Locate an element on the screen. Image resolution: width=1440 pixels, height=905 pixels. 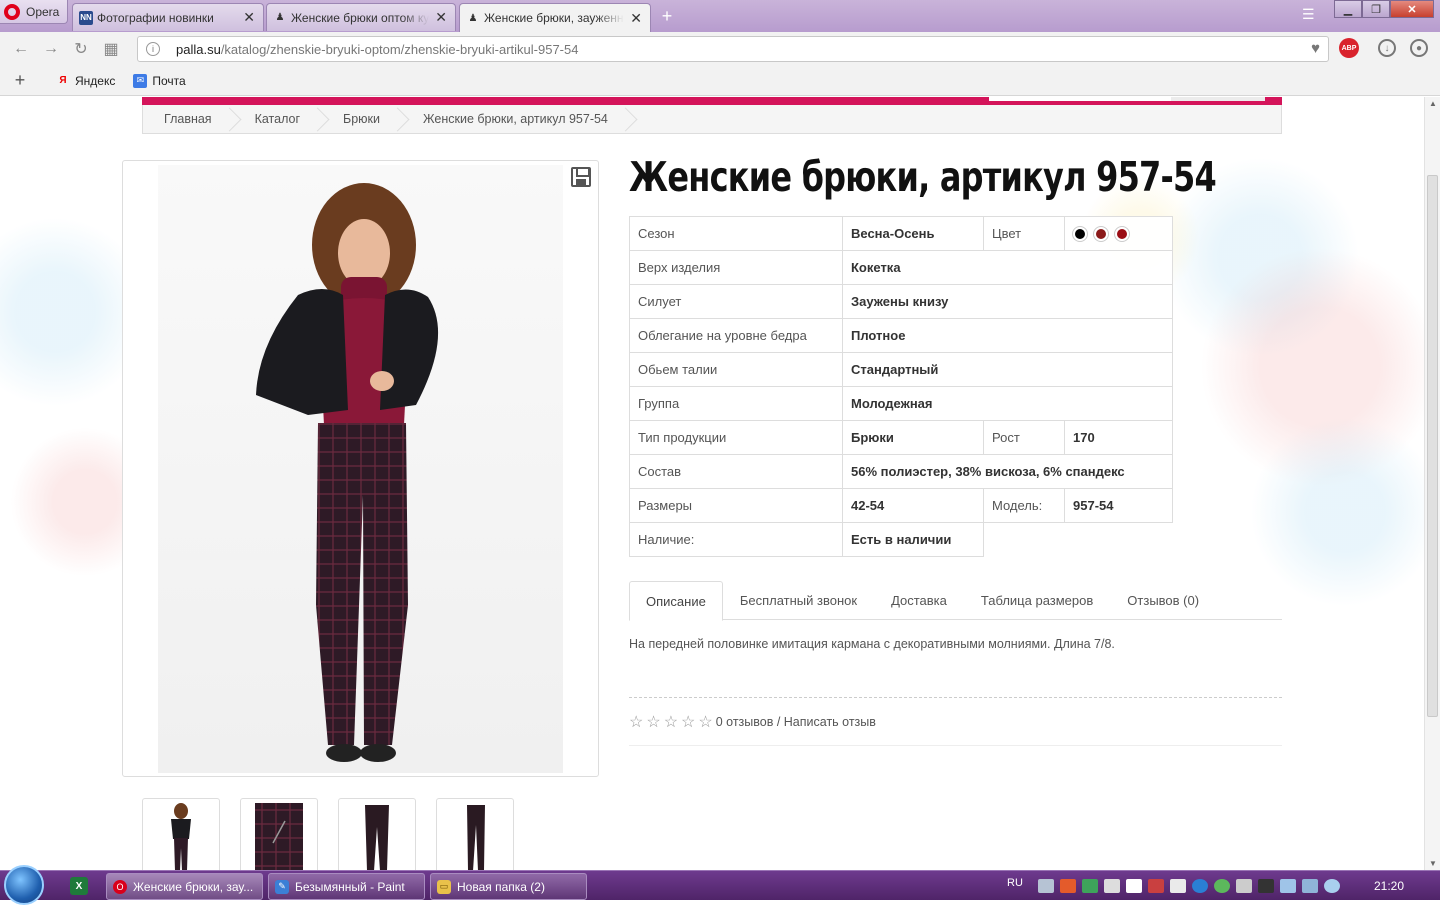
network-signal-icon is located at coordinates (1178, 886).